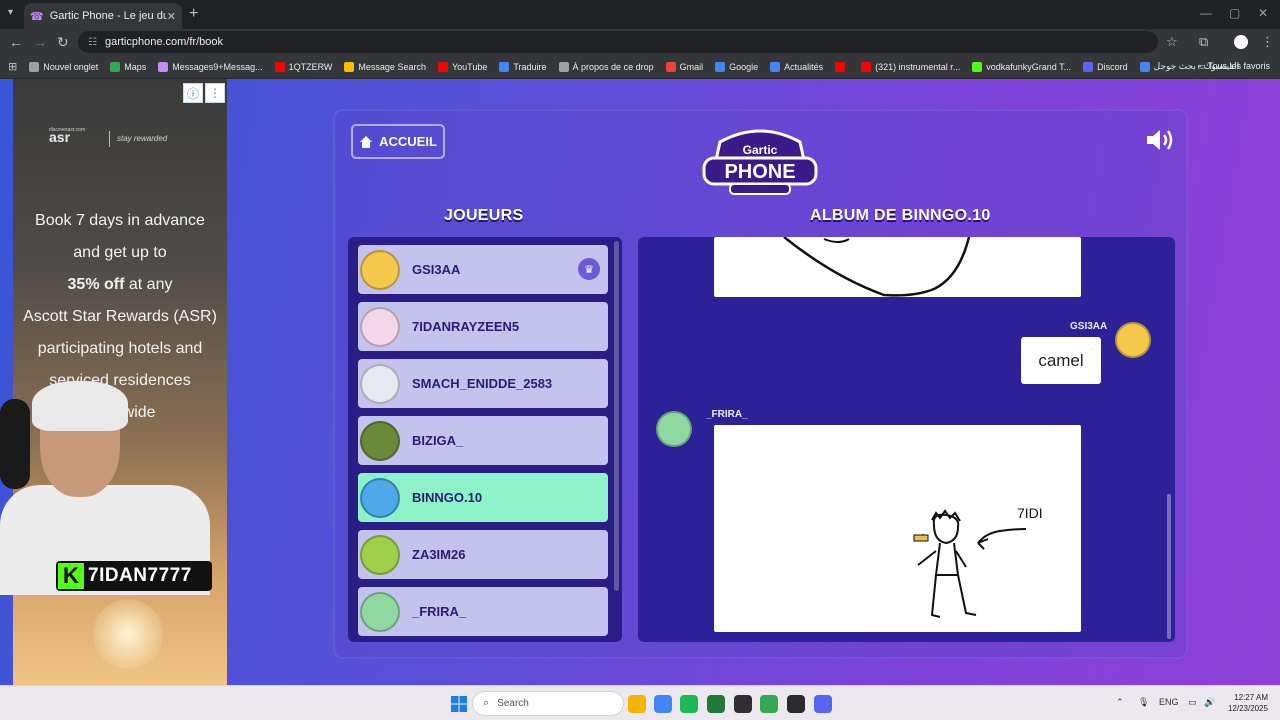 The width and height of the screenshot is (1280, 720). Describe the element at coordinates (1209, 702) in the screenshot. I see `volume-icon: 🔊` at that location.